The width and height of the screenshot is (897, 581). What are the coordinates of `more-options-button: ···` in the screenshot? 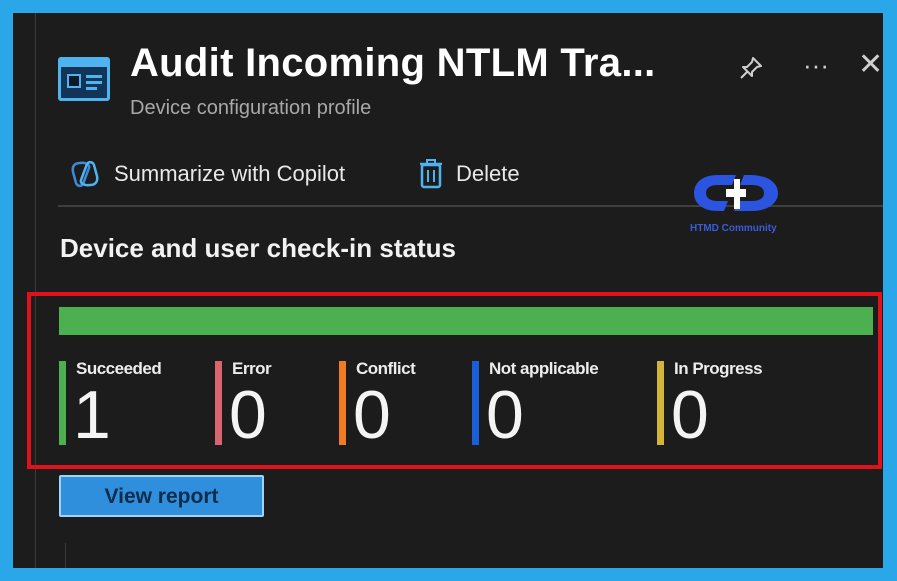 It's located at (816, 65).